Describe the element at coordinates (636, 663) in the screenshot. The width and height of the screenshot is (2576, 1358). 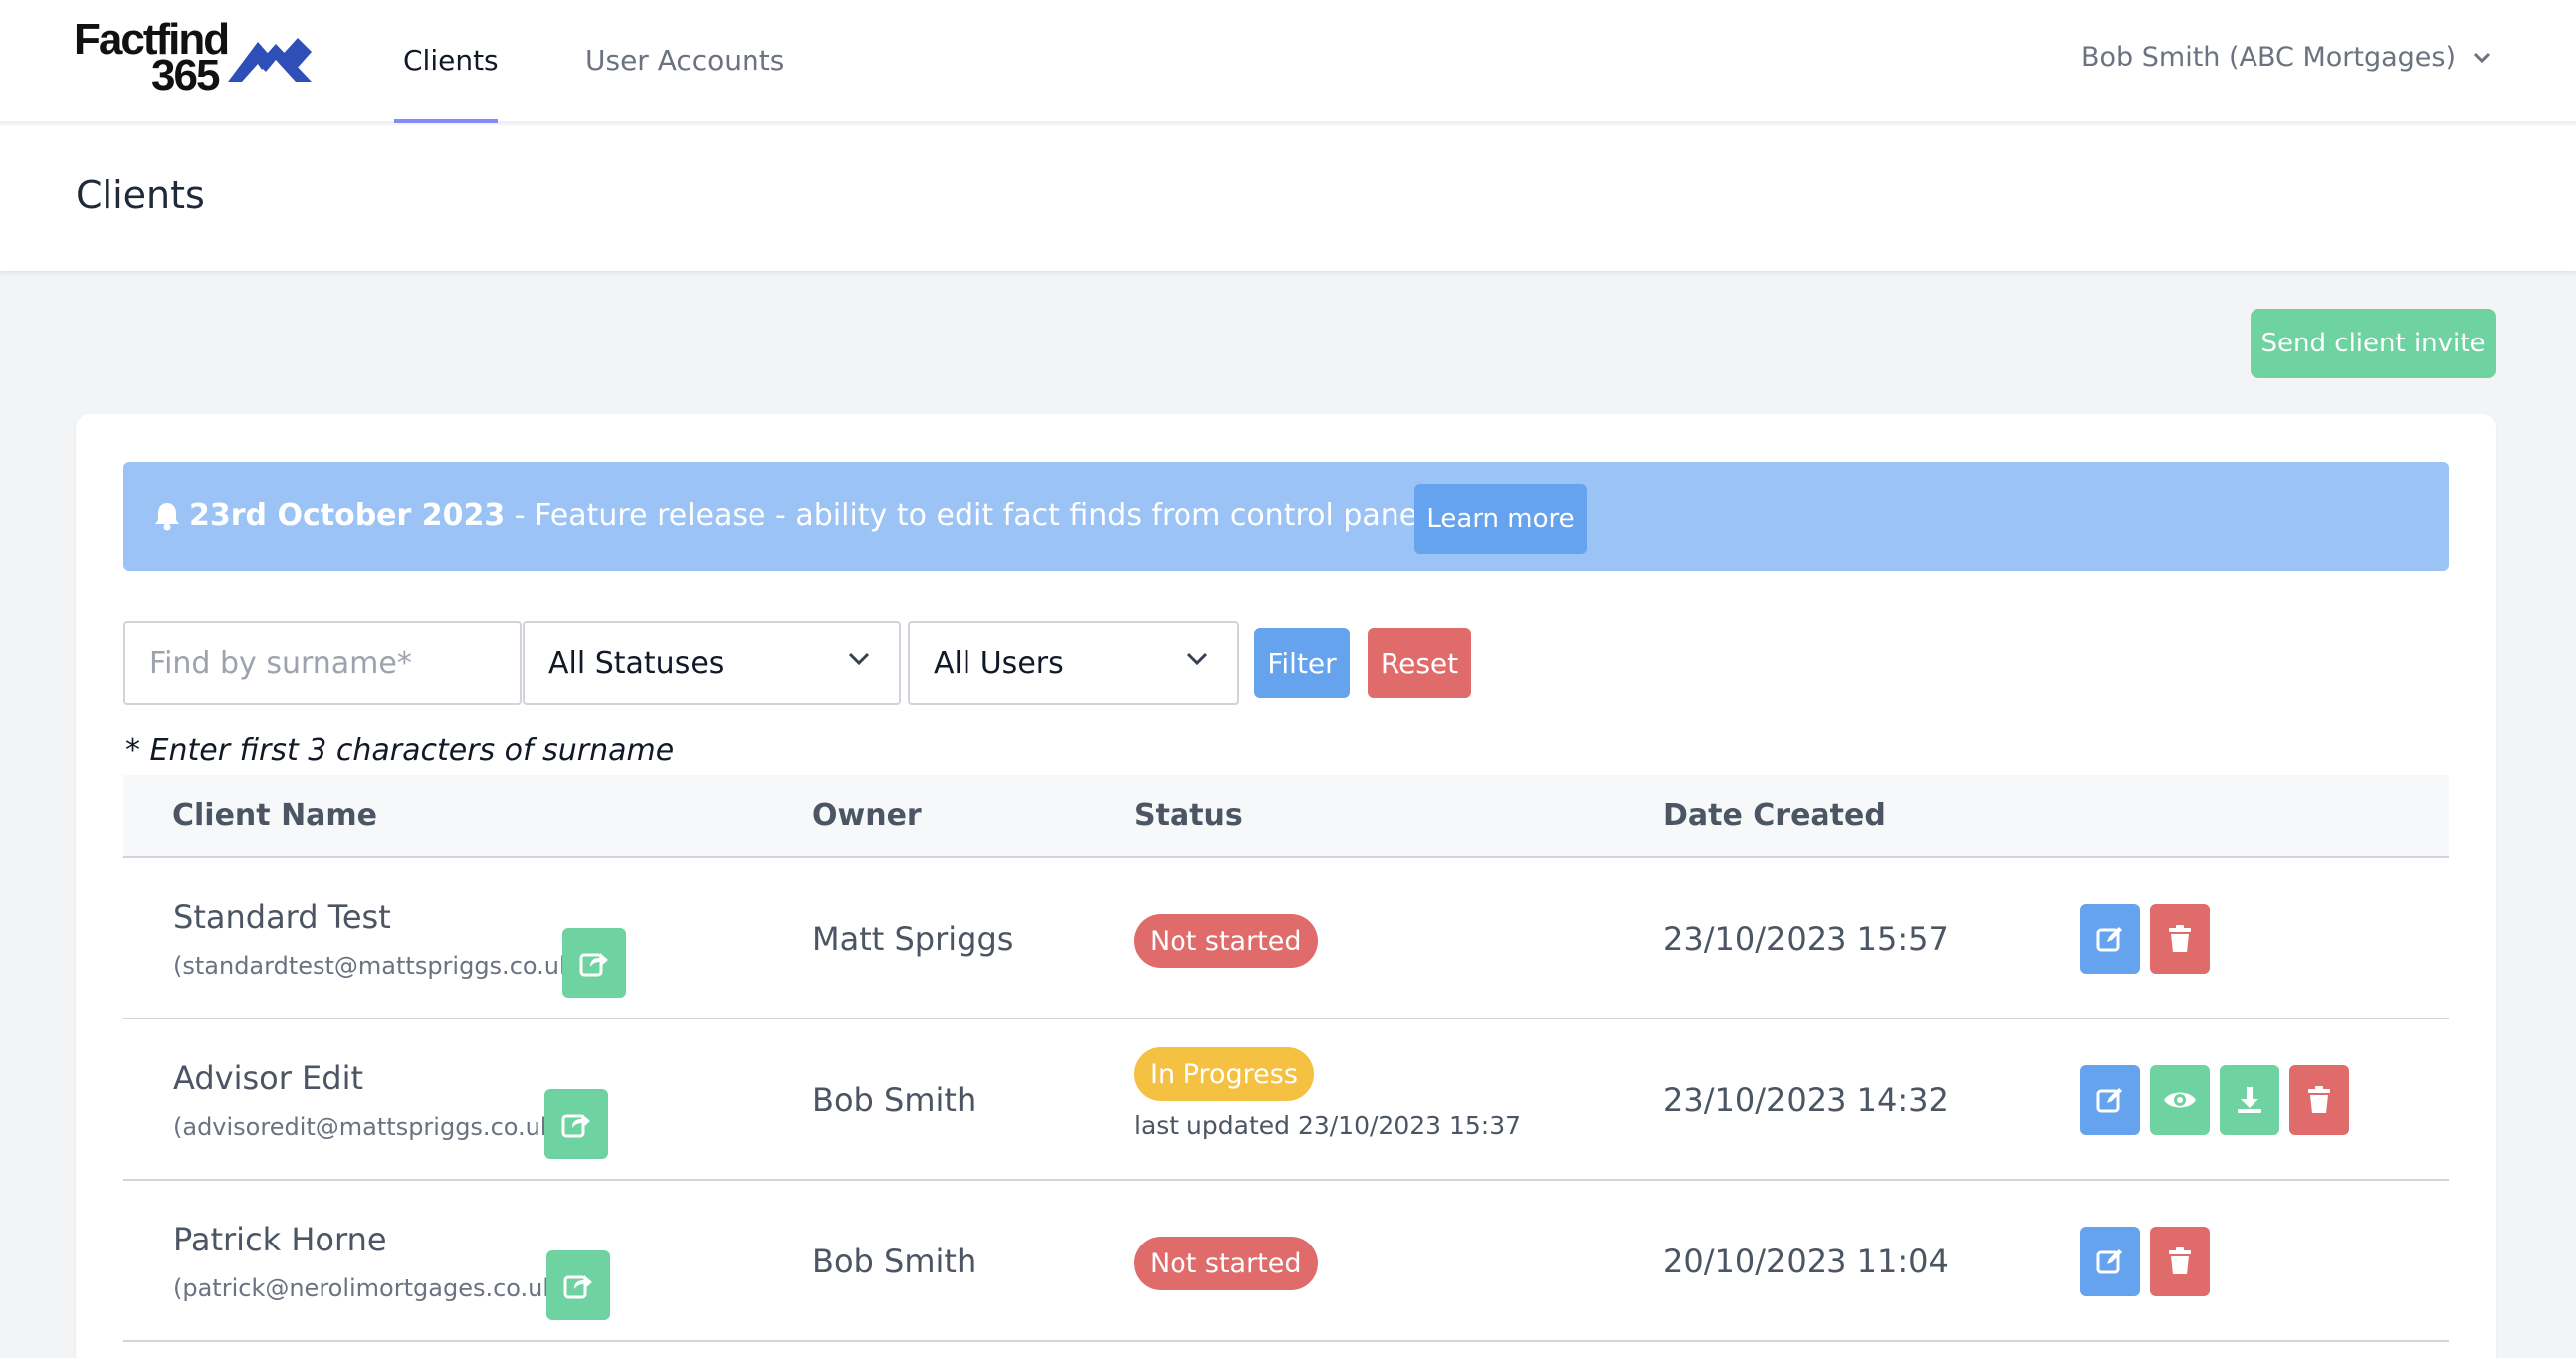
I see `status-select-value: All Statuses` at that location.